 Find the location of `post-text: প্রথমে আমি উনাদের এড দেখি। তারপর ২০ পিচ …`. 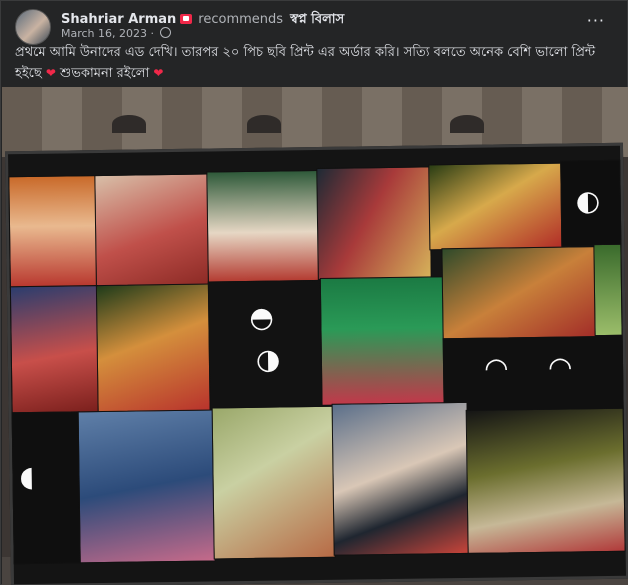

post-text: প্রথমে আমি উনাদের এড দেখি। তারপর ২০ পিচ … is located at coordinates (315, 63).